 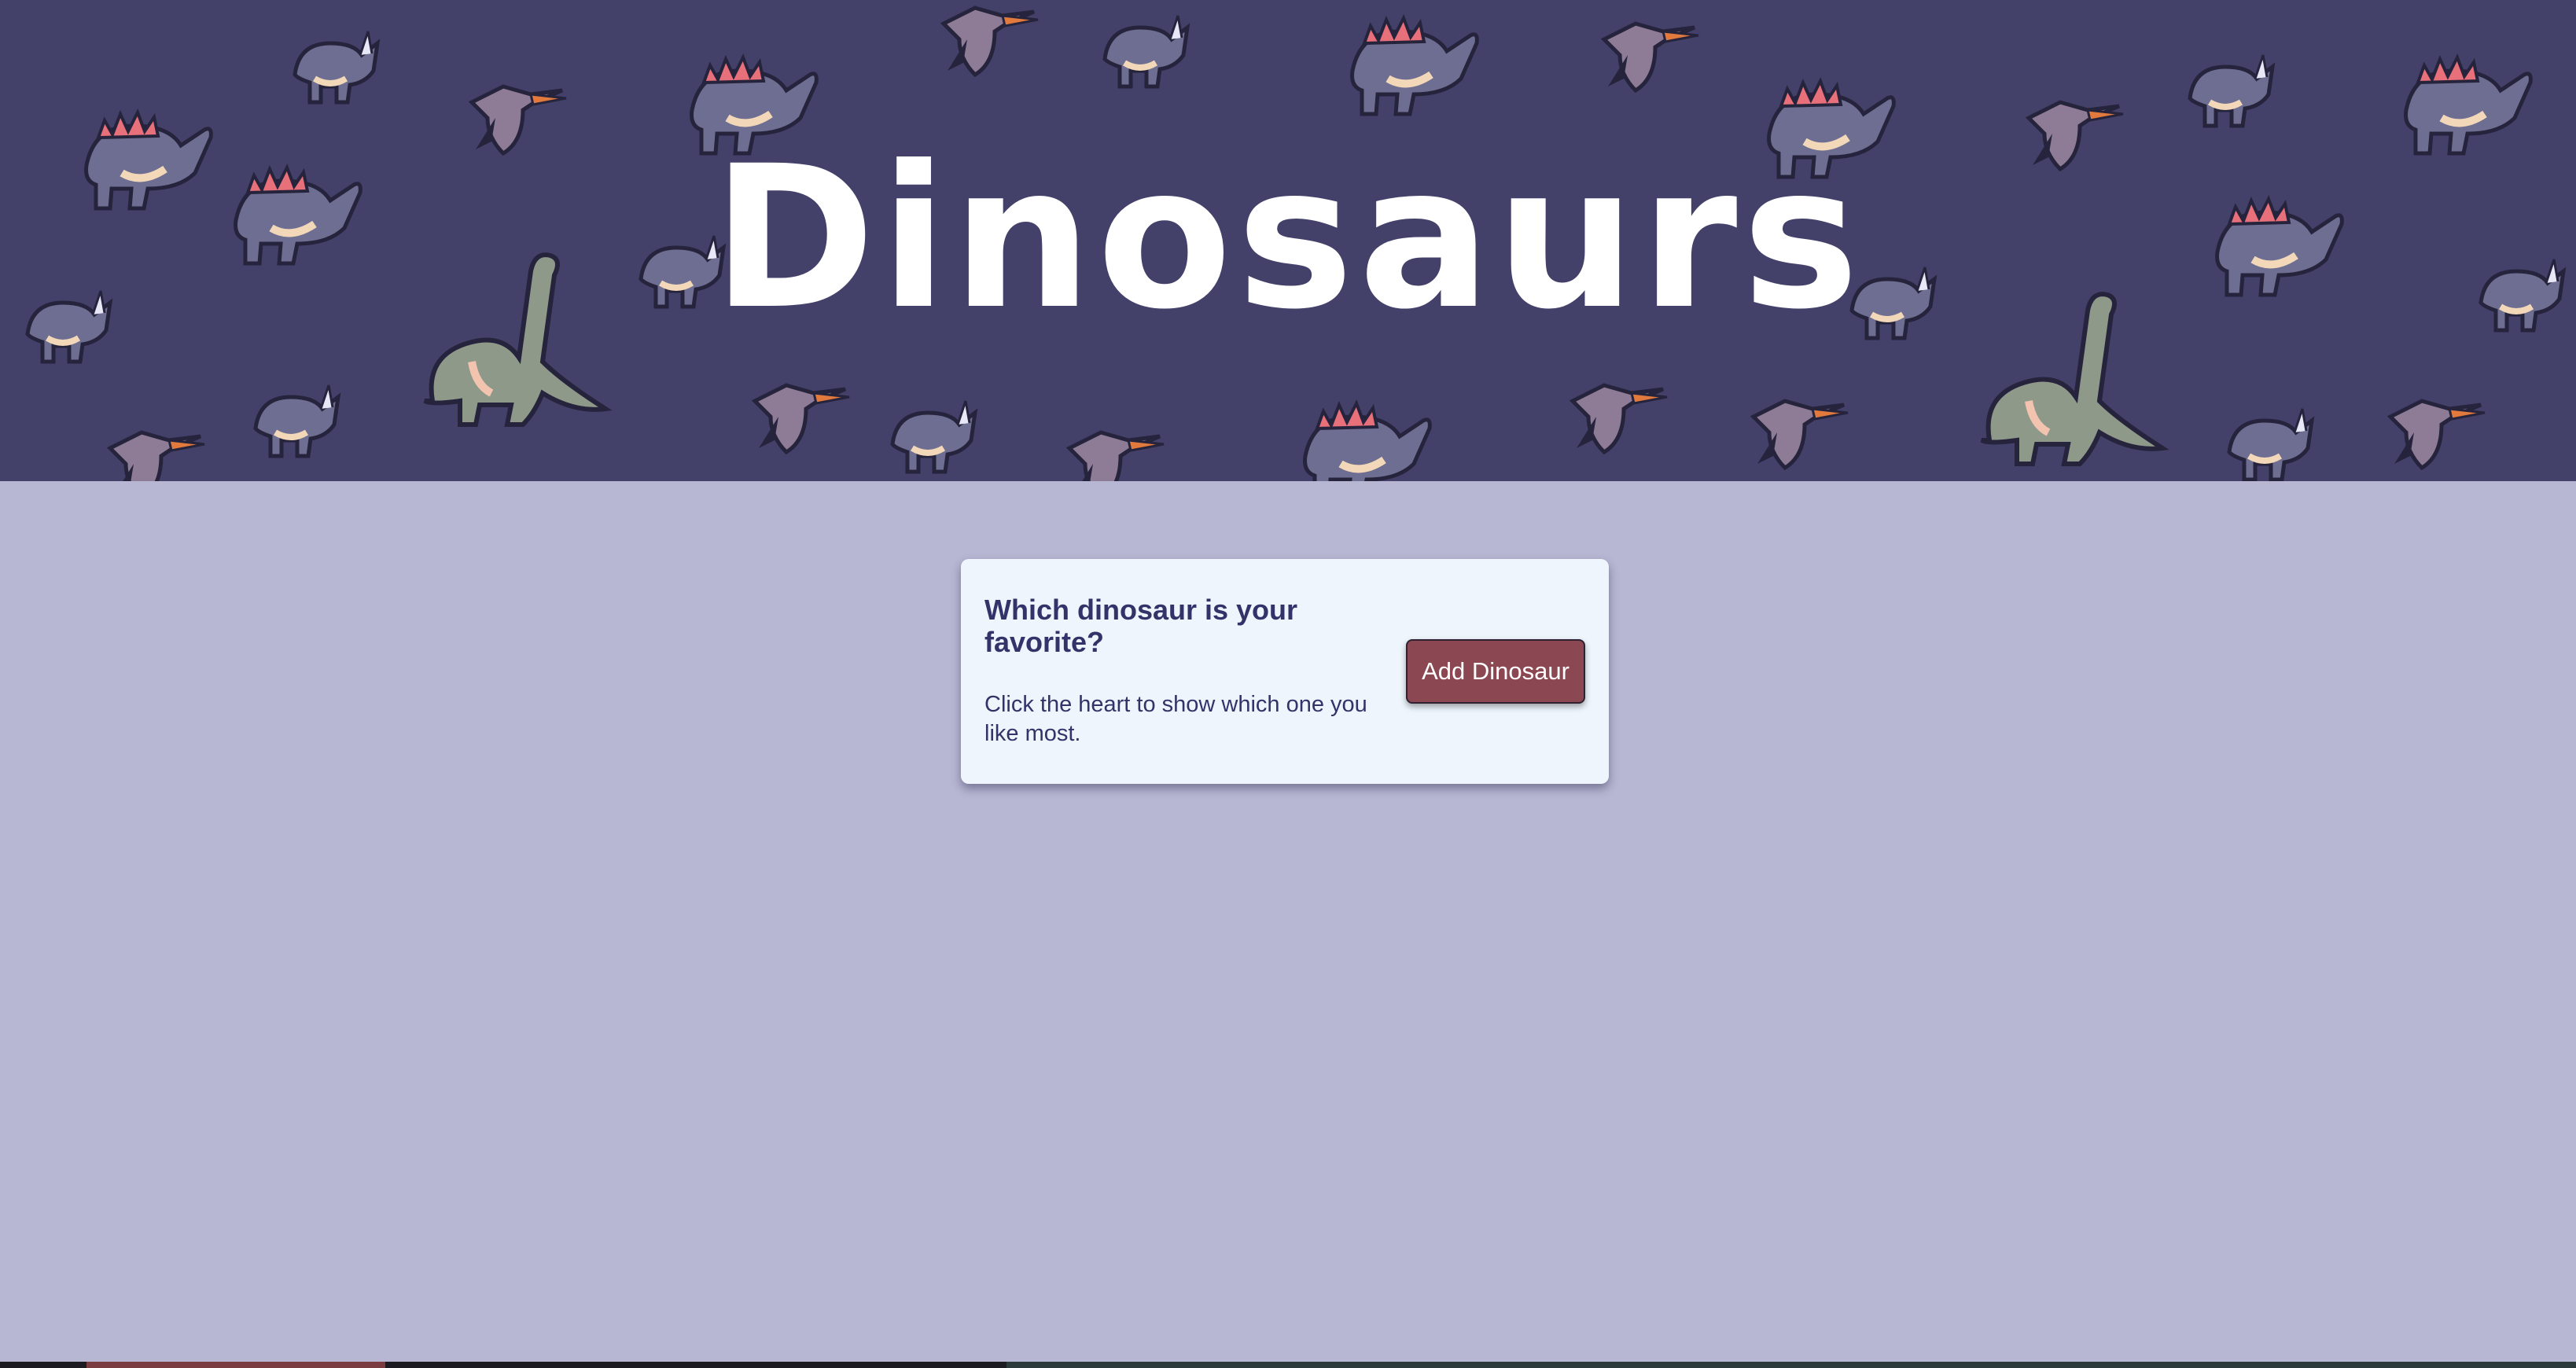 I want to click on add-dinosaur-button: Add Dinosaur, so click(x=1495, y=671).